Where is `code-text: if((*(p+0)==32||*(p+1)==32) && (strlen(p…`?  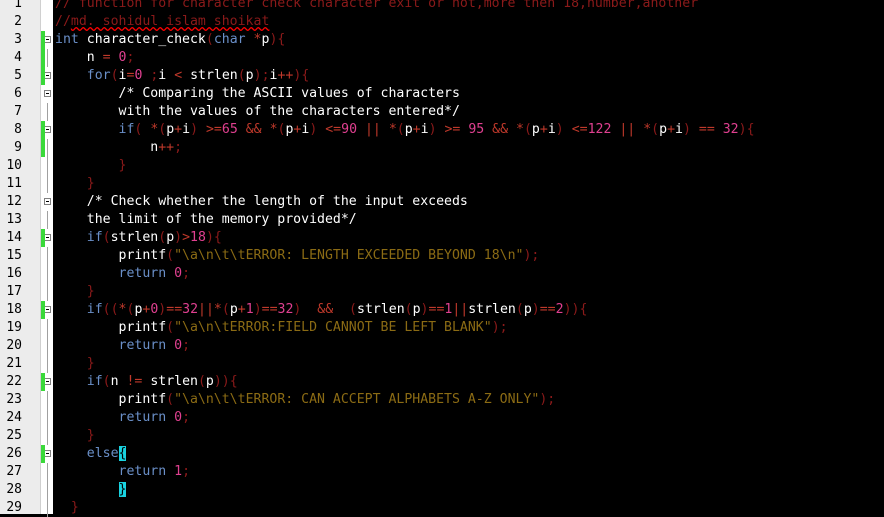 code-text: if((*(p+0)==32||*(p+1)==32) && (strlen(p… is located at coordinates (321, 310).